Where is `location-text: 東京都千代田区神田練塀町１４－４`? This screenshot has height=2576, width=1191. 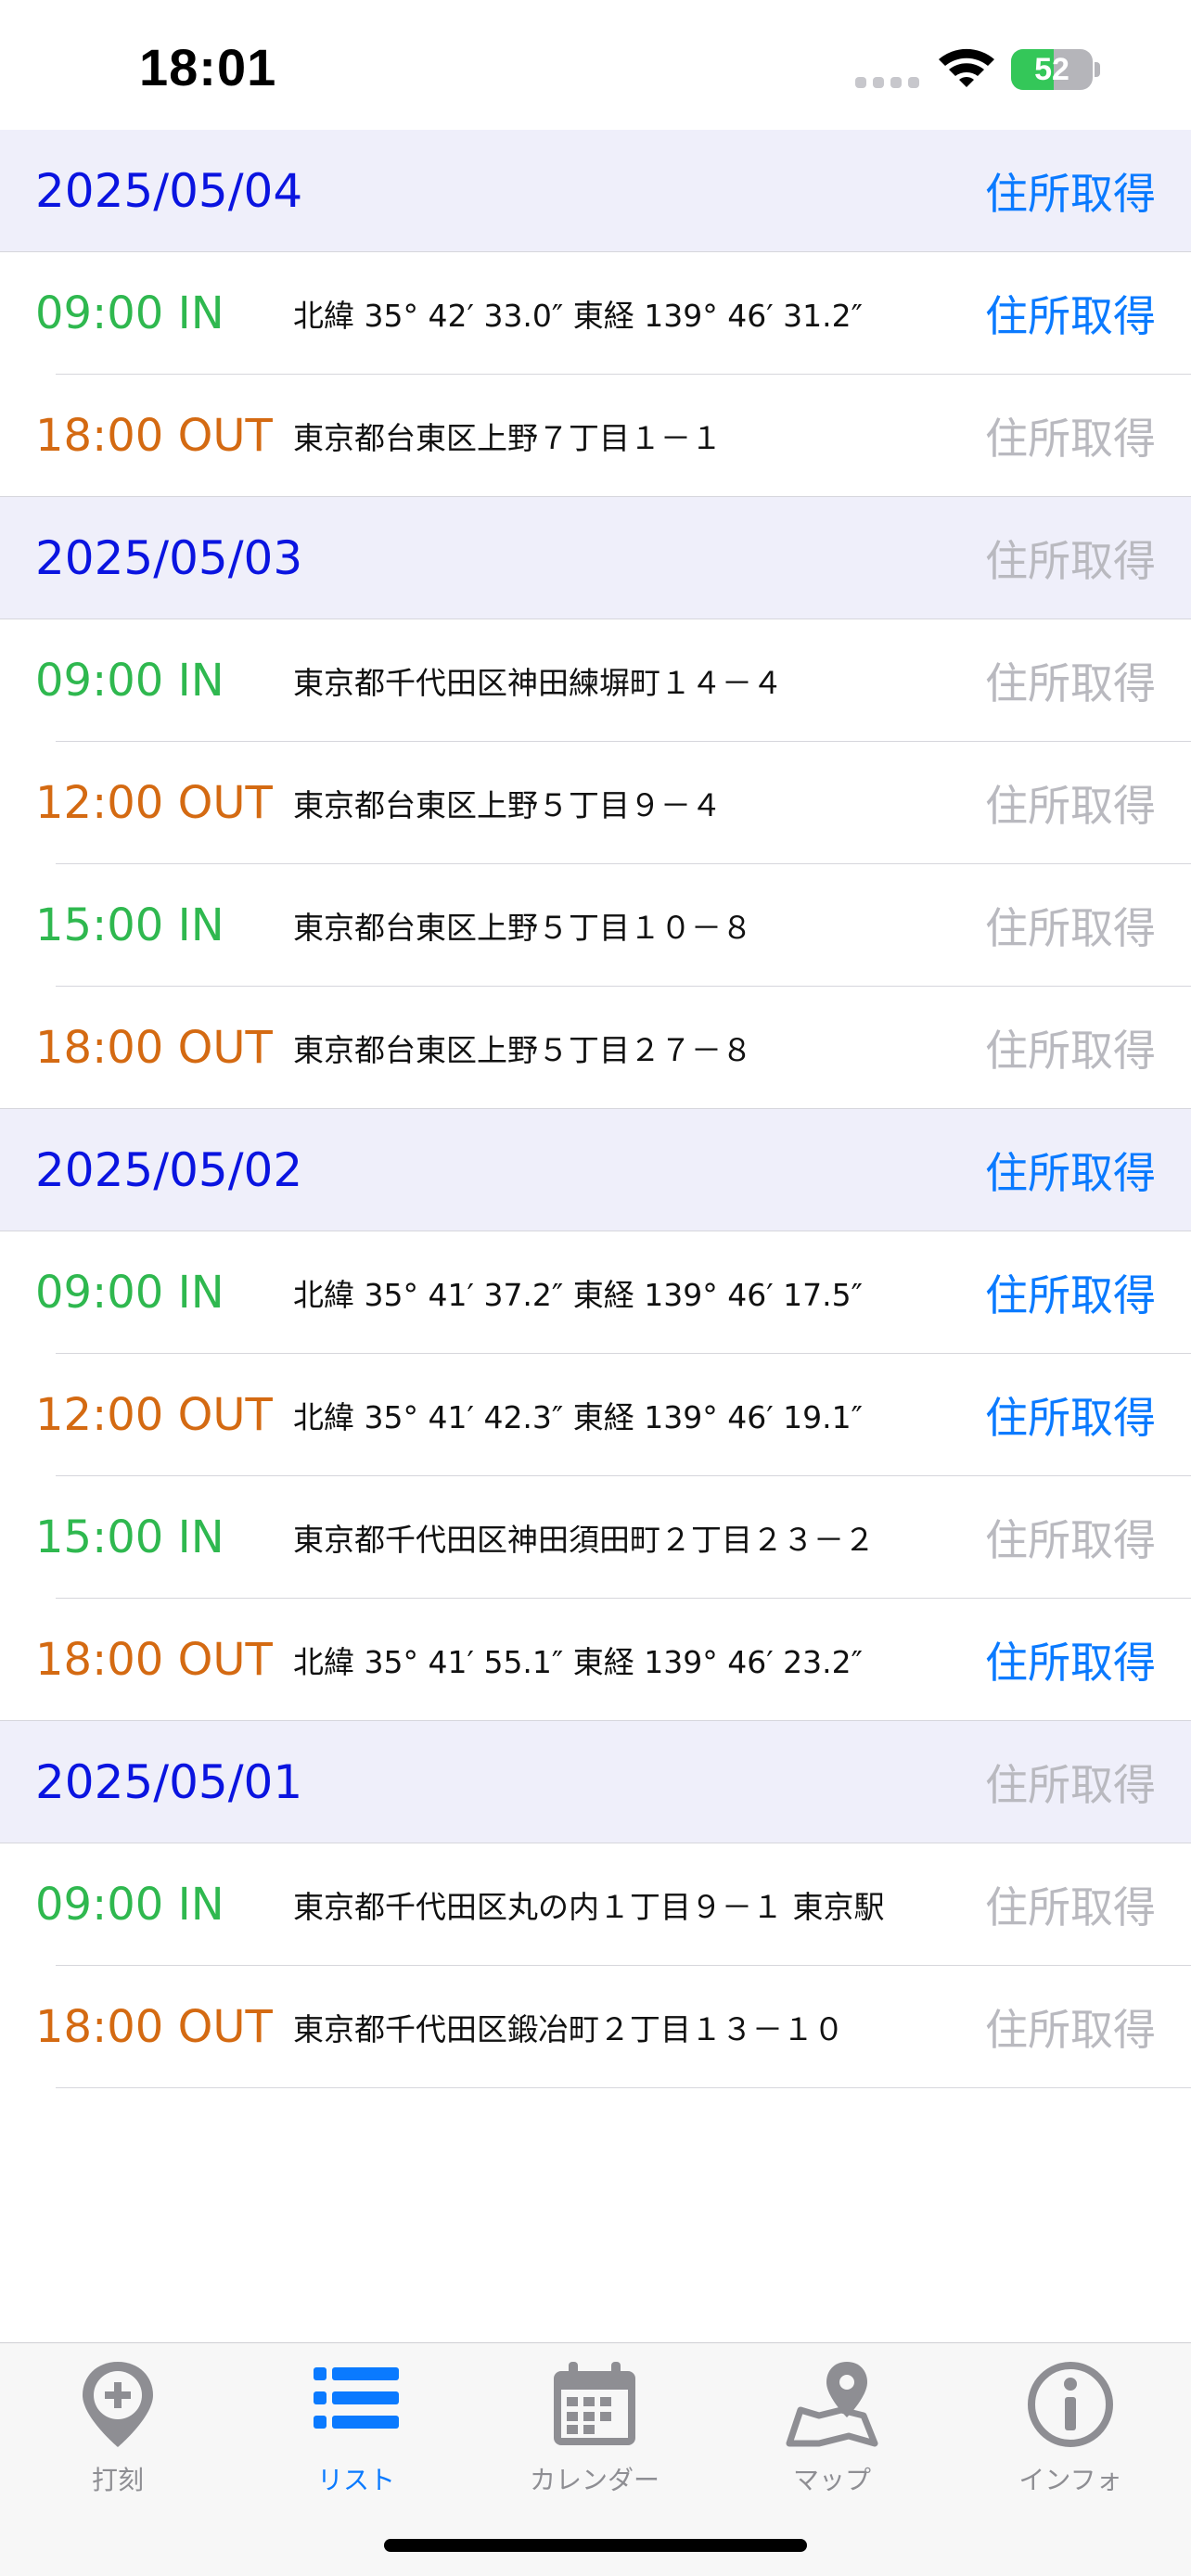
location-text: 東京都千代田区神田練塀町１４－４ is located at coordinates (538, 683).